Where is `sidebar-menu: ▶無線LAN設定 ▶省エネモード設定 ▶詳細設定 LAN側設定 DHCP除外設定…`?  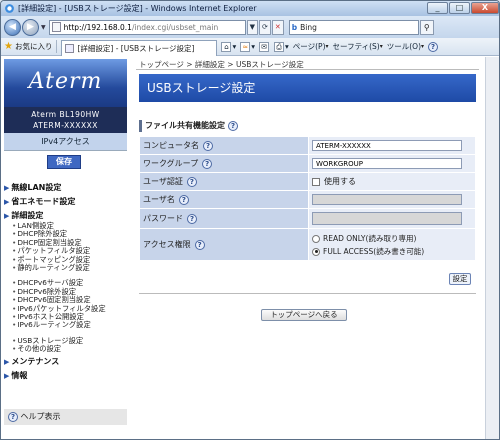 sidebar-menu: ▶無線LAN設定 ▶省エネモード設定 ▶詳細設定 LAN側設定 DHCP除外設定… is located at coordinates (65, 281).